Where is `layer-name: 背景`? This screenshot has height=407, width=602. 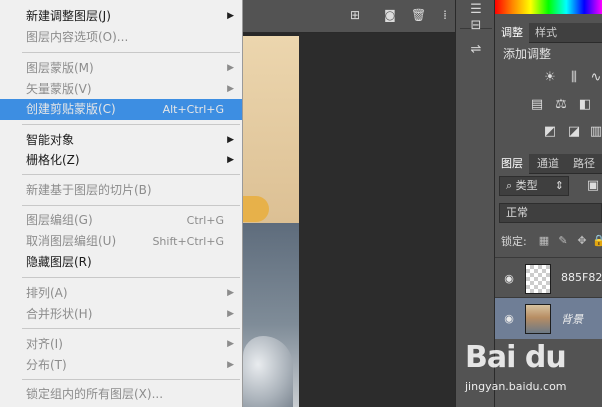 layer-name: 背景 is located at coordinates (572, 319).